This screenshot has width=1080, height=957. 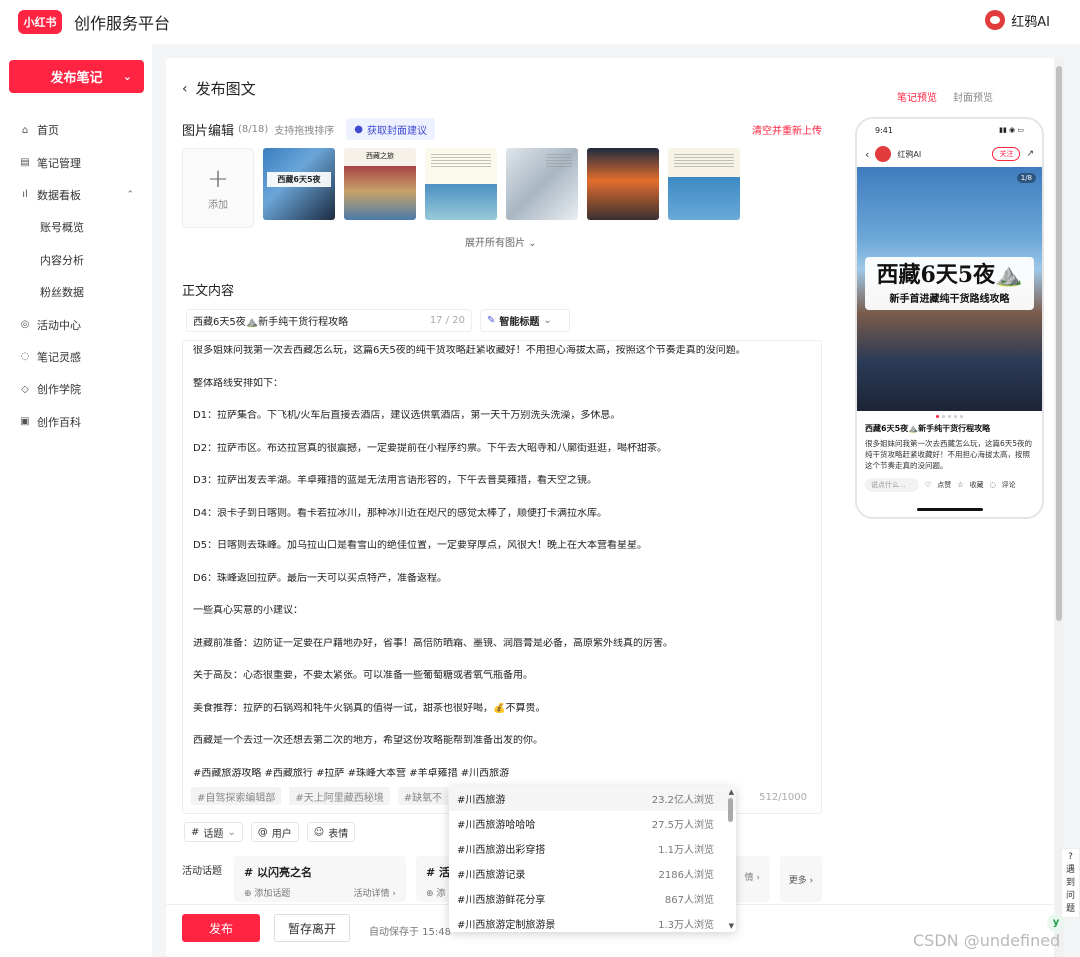 I want to click on autosave-status: 自动保存于 15:48, so click(x=410, y=932).